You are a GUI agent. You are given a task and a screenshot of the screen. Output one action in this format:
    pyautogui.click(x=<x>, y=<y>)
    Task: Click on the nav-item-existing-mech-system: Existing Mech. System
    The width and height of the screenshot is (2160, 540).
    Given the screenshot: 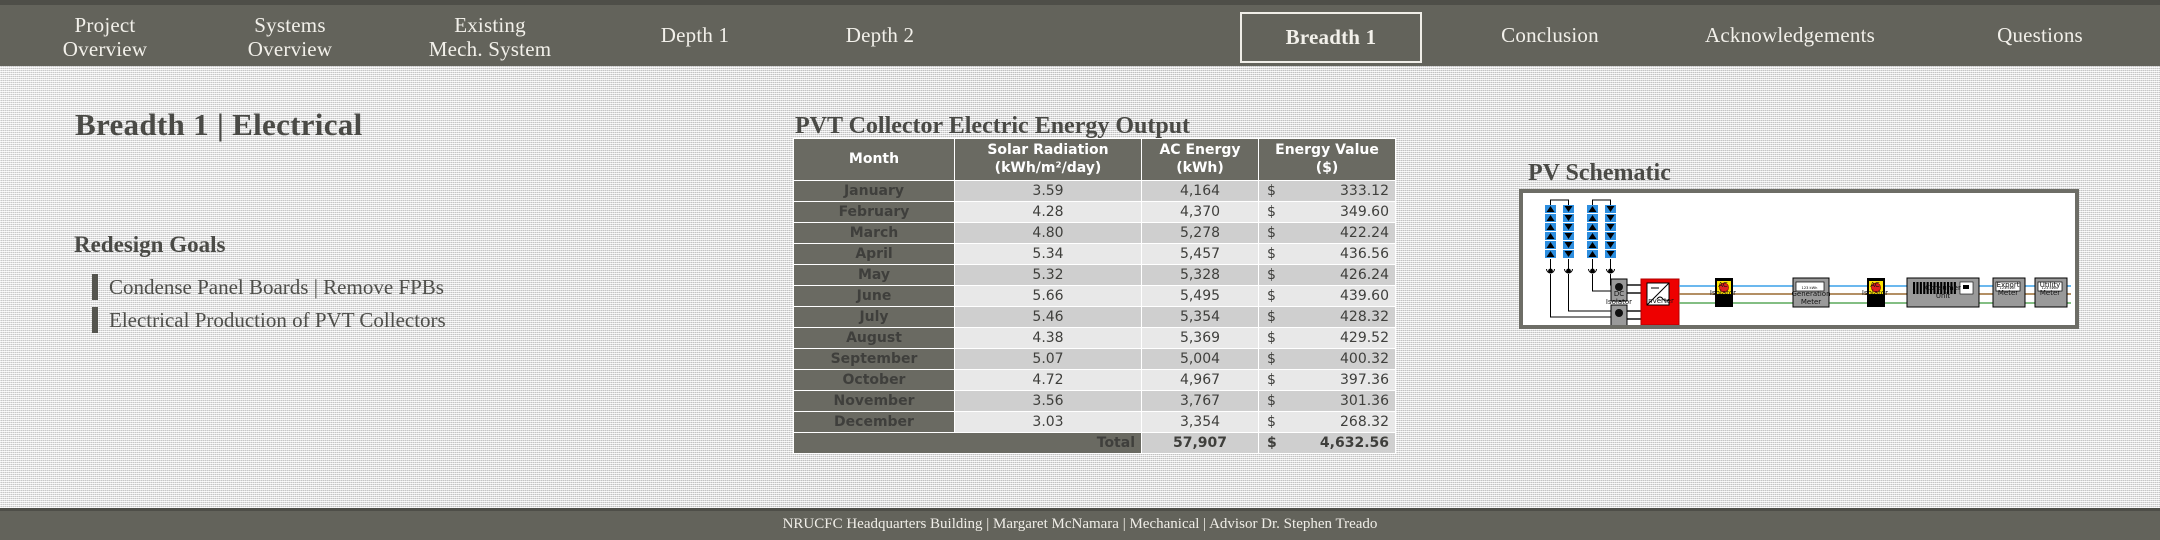 What is the action you would take?
    pyautogui.click(x=490, y=40)
    